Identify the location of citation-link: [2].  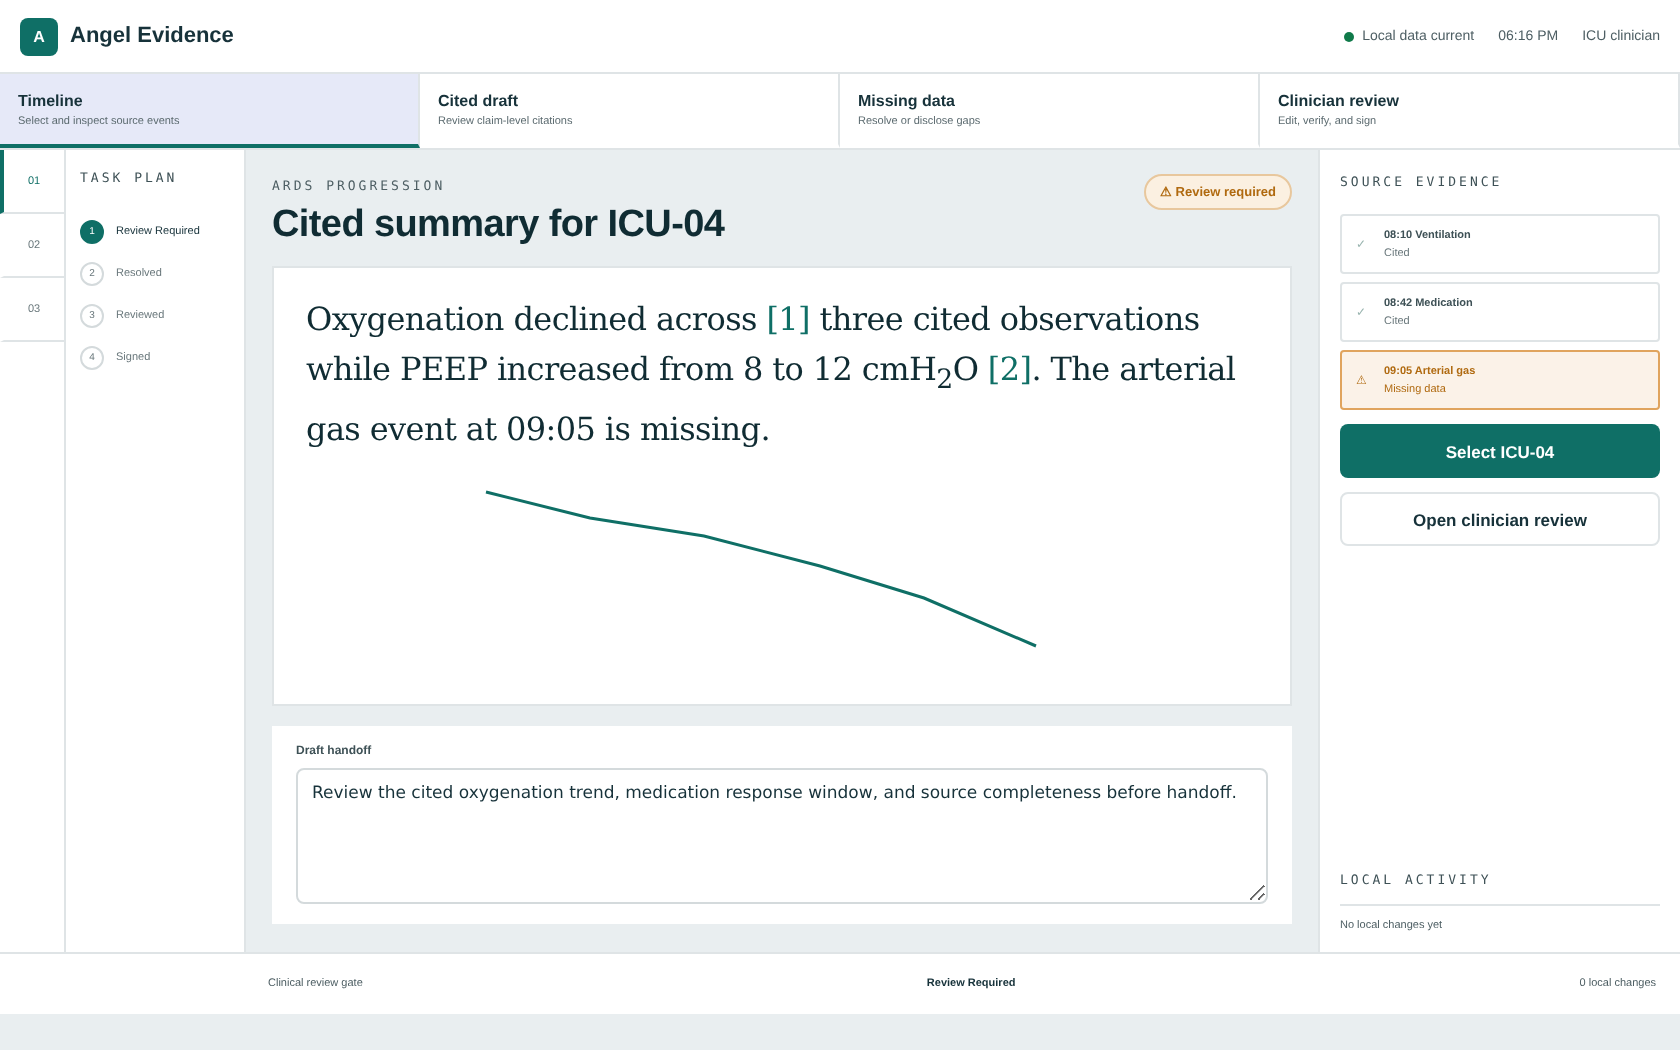
(1009, 368).